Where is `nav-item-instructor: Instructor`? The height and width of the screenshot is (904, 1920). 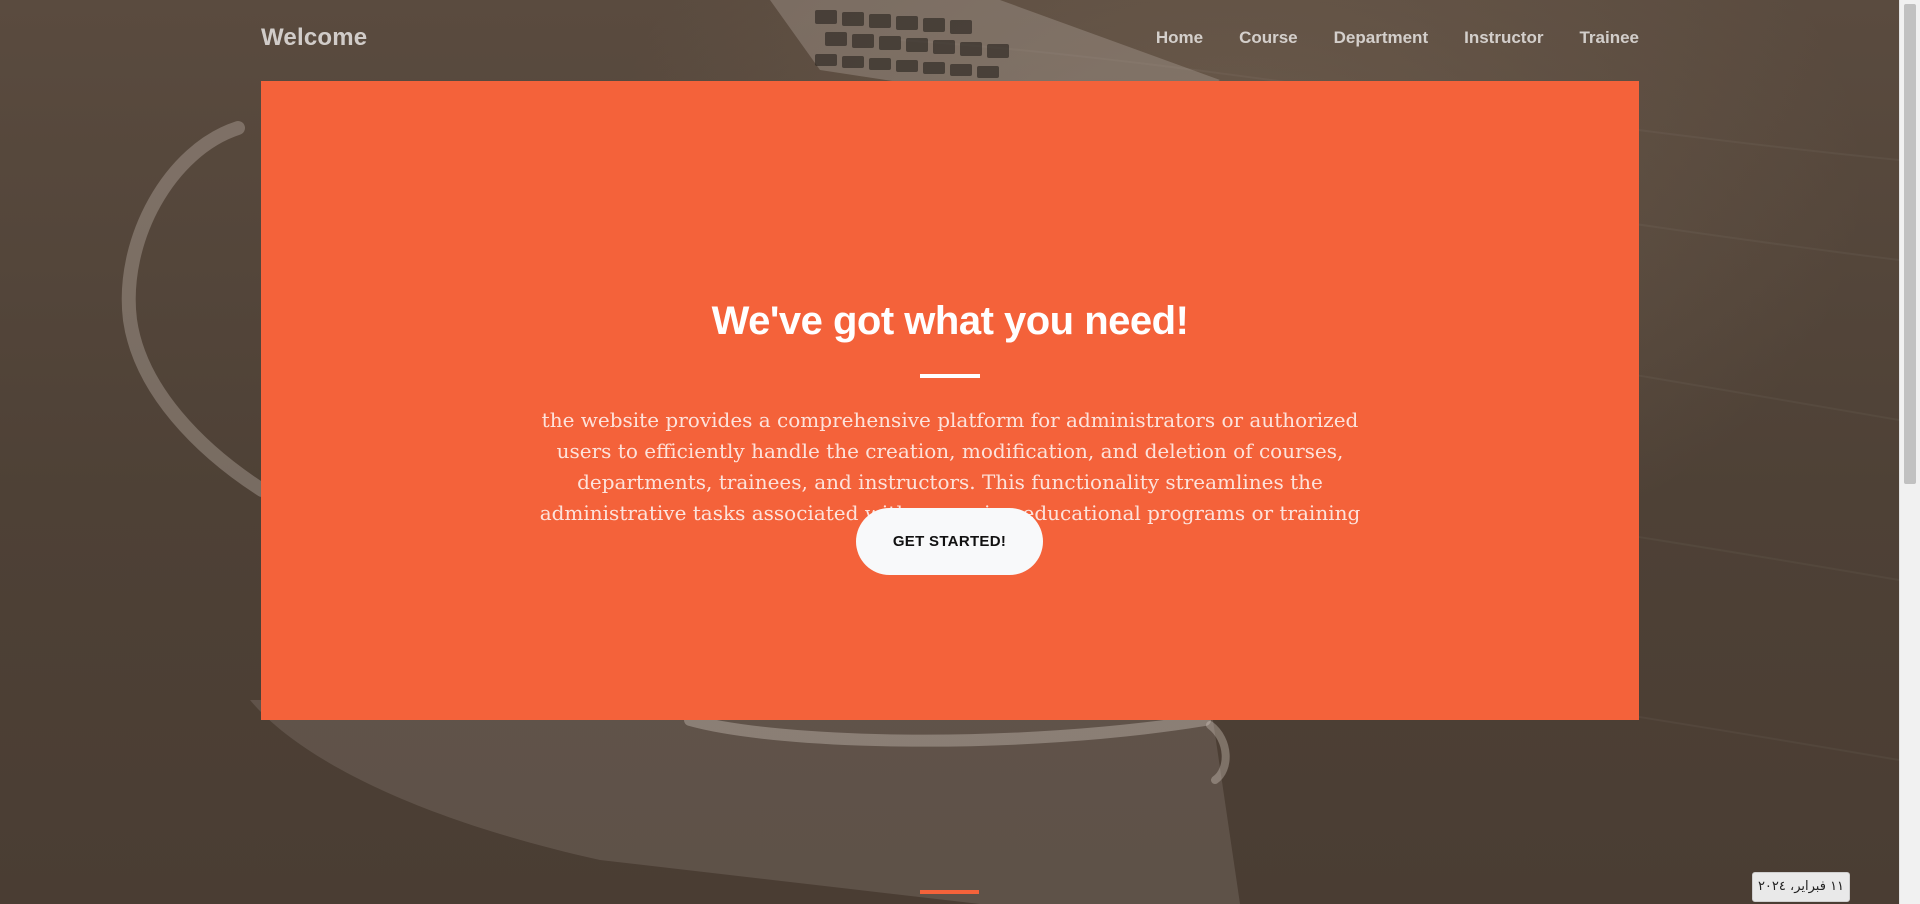
nav-item-instructor: Instructor is located at coordinates (1503, 38).